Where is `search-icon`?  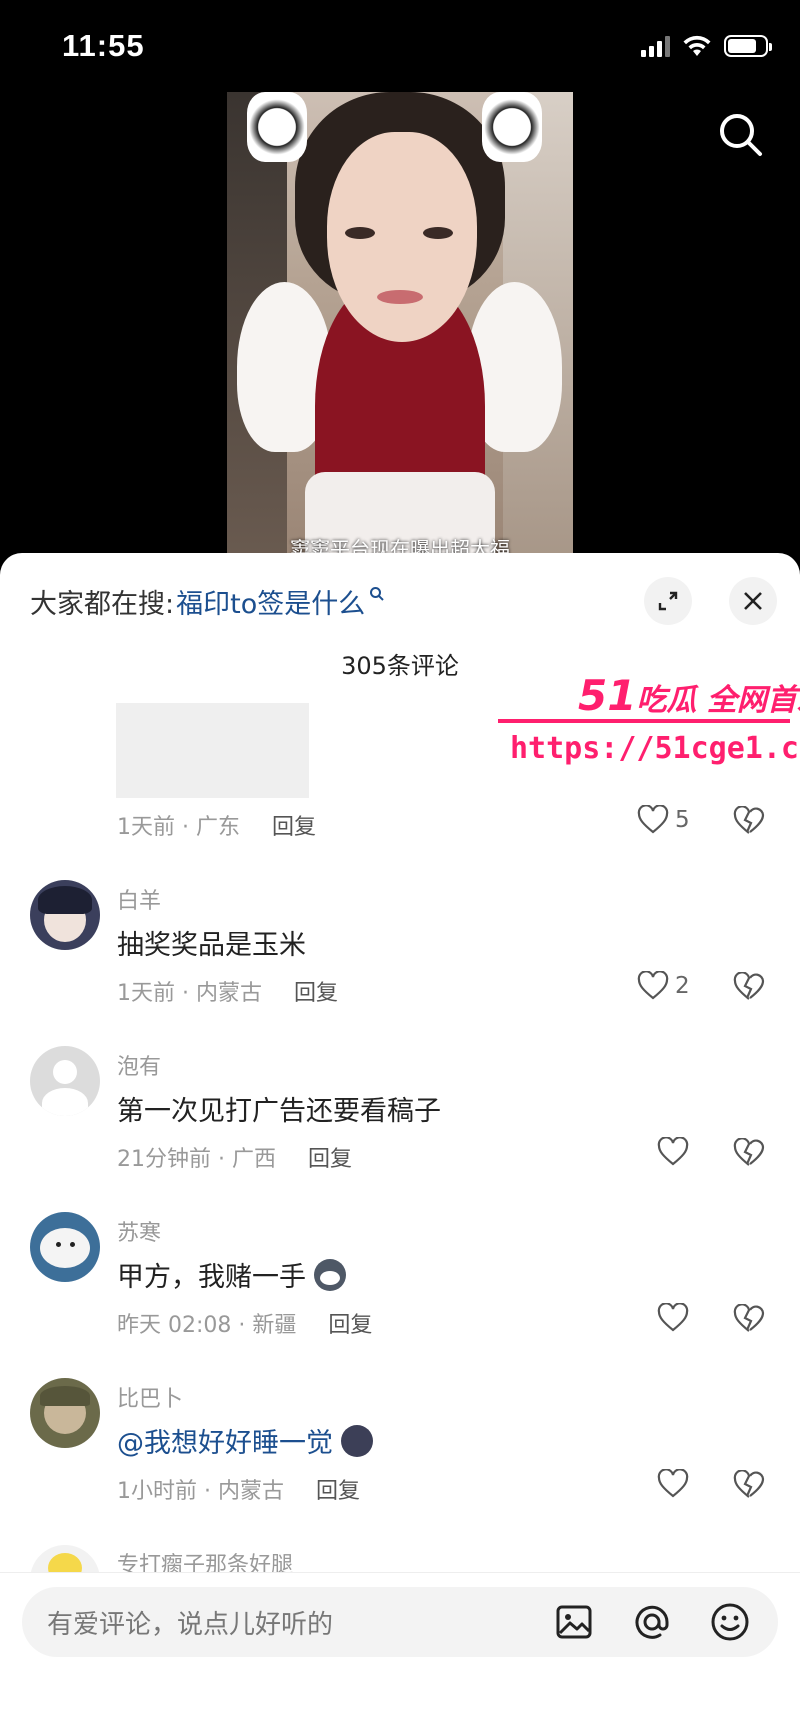
search-icon is located at coordinates (741, 135).